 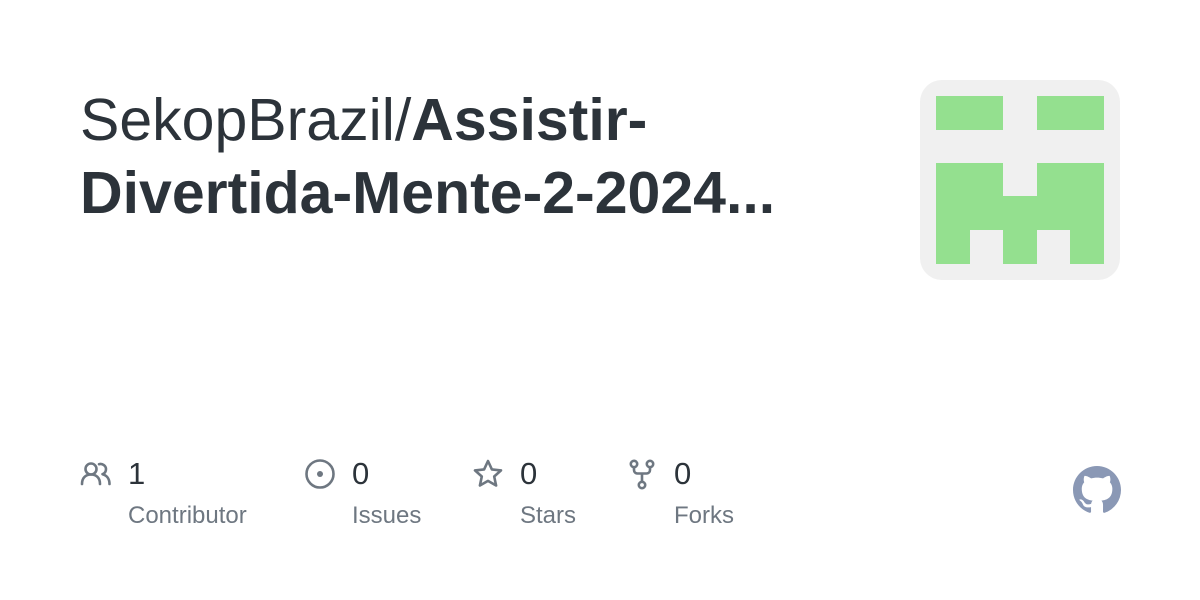 I want to click on contributors-label: Contributor, so click(x=187, y=515).